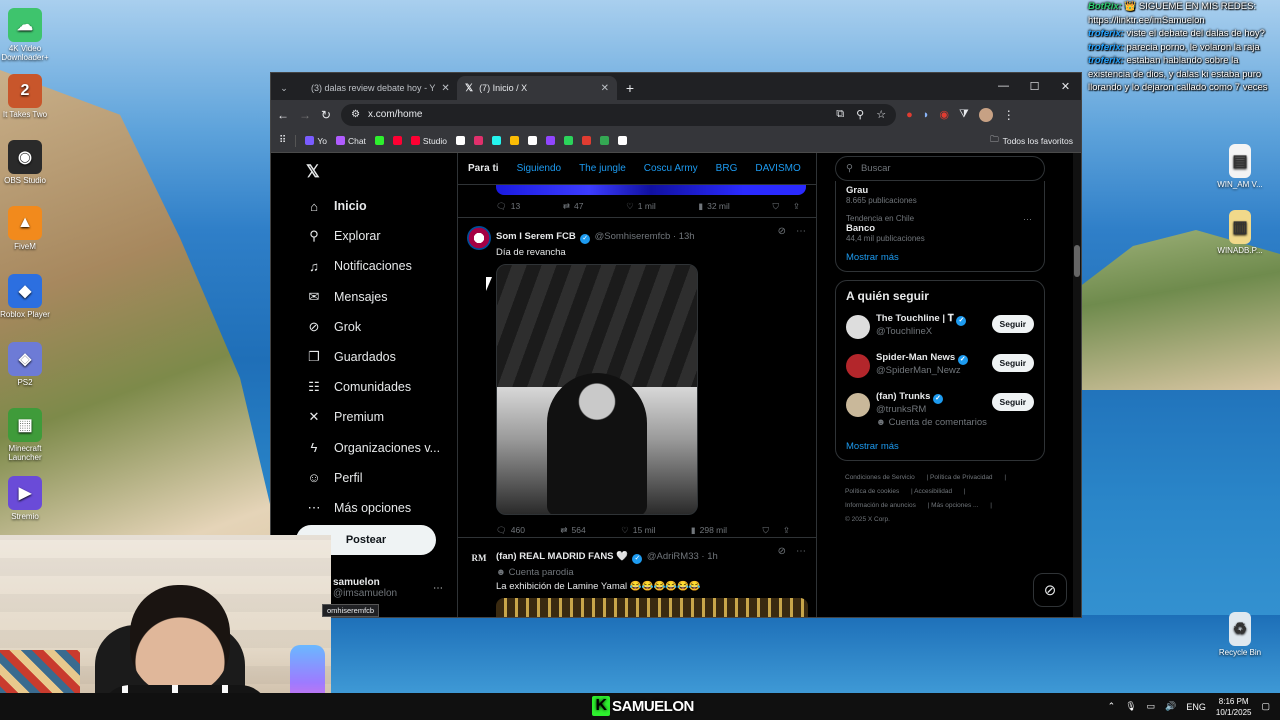  Describe the element at coordinates (909, 115) in the screenshot. I see `extension-icon: ●` at that location.